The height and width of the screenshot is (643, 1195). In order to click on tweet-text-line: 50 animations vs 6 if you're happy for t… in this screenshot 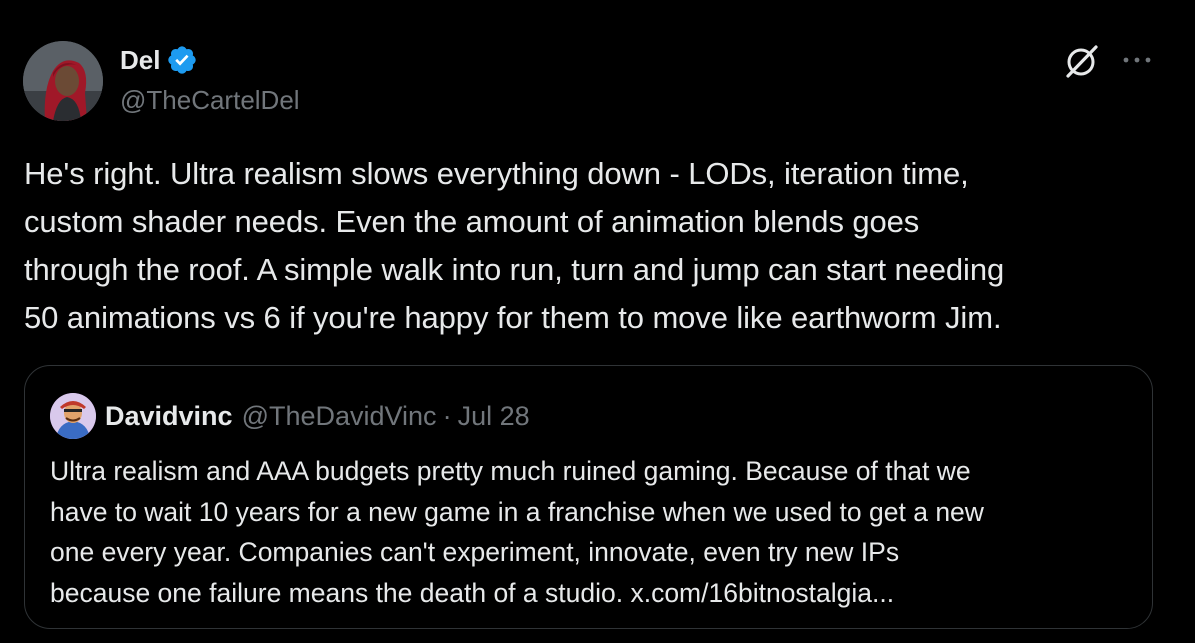, I will do `click(513, 317)`.